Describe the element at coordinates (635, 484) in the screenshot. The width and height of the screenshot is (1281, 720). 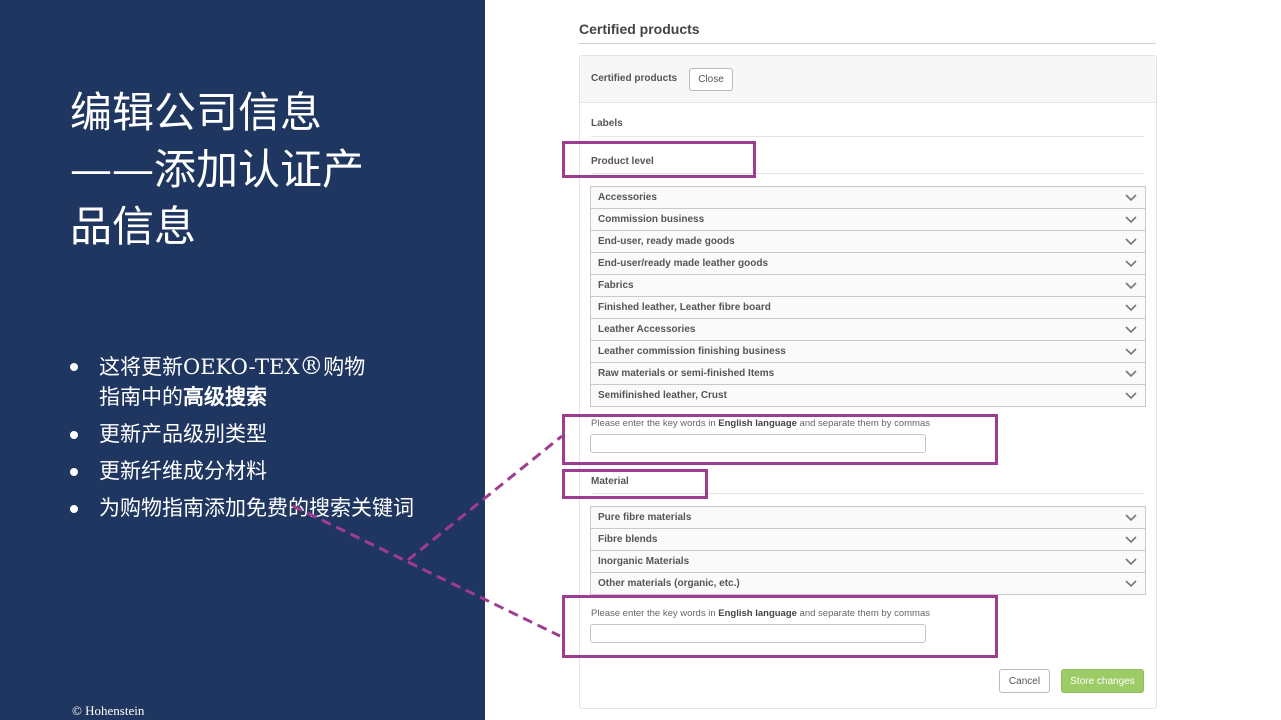
I see `highlight-material` at that location.